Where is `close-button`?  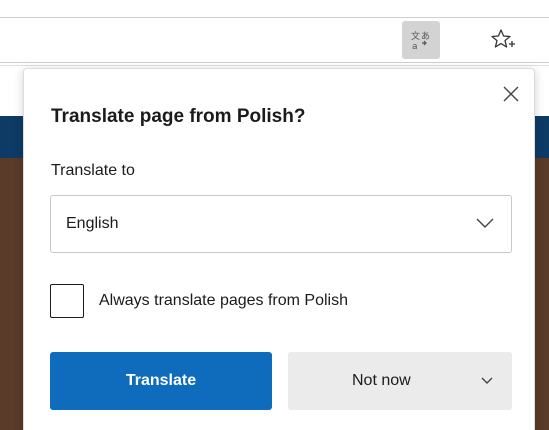
close-button is located at coordinates (511, 94).